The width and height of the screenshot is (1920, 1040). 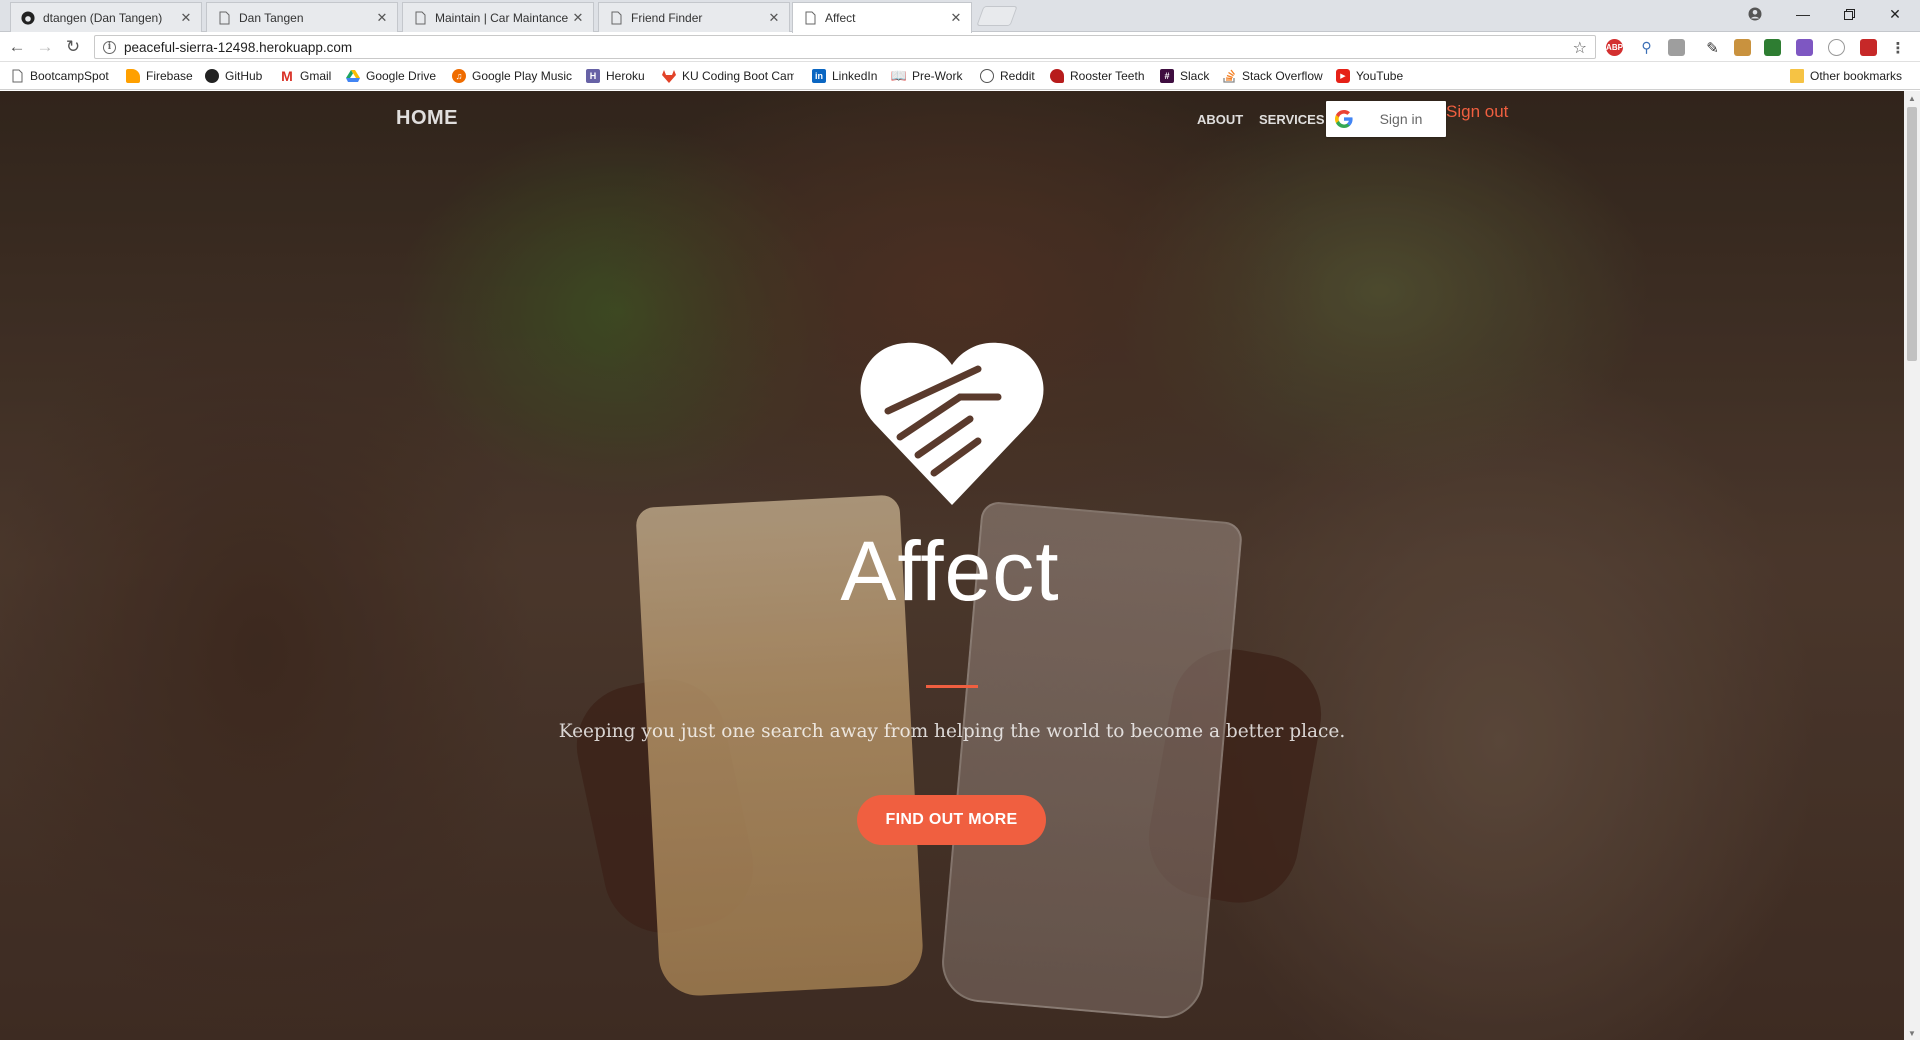 I want to click on tab-title: Affect, so click(x=840, y=18).